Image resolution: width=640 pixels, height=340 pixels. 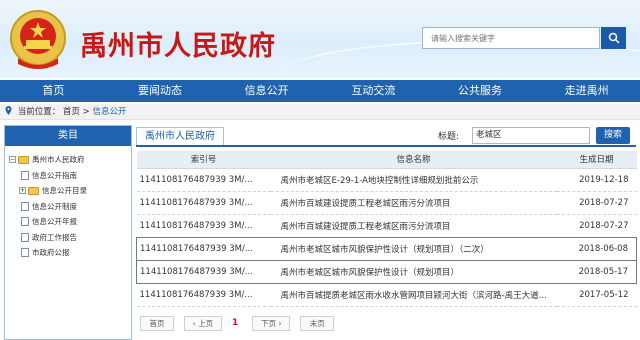 What do you see at coordinates (480, 91) in the screenshot?
I see `nav-item-public-service: 公共服务` at bounding box center [480, 91].